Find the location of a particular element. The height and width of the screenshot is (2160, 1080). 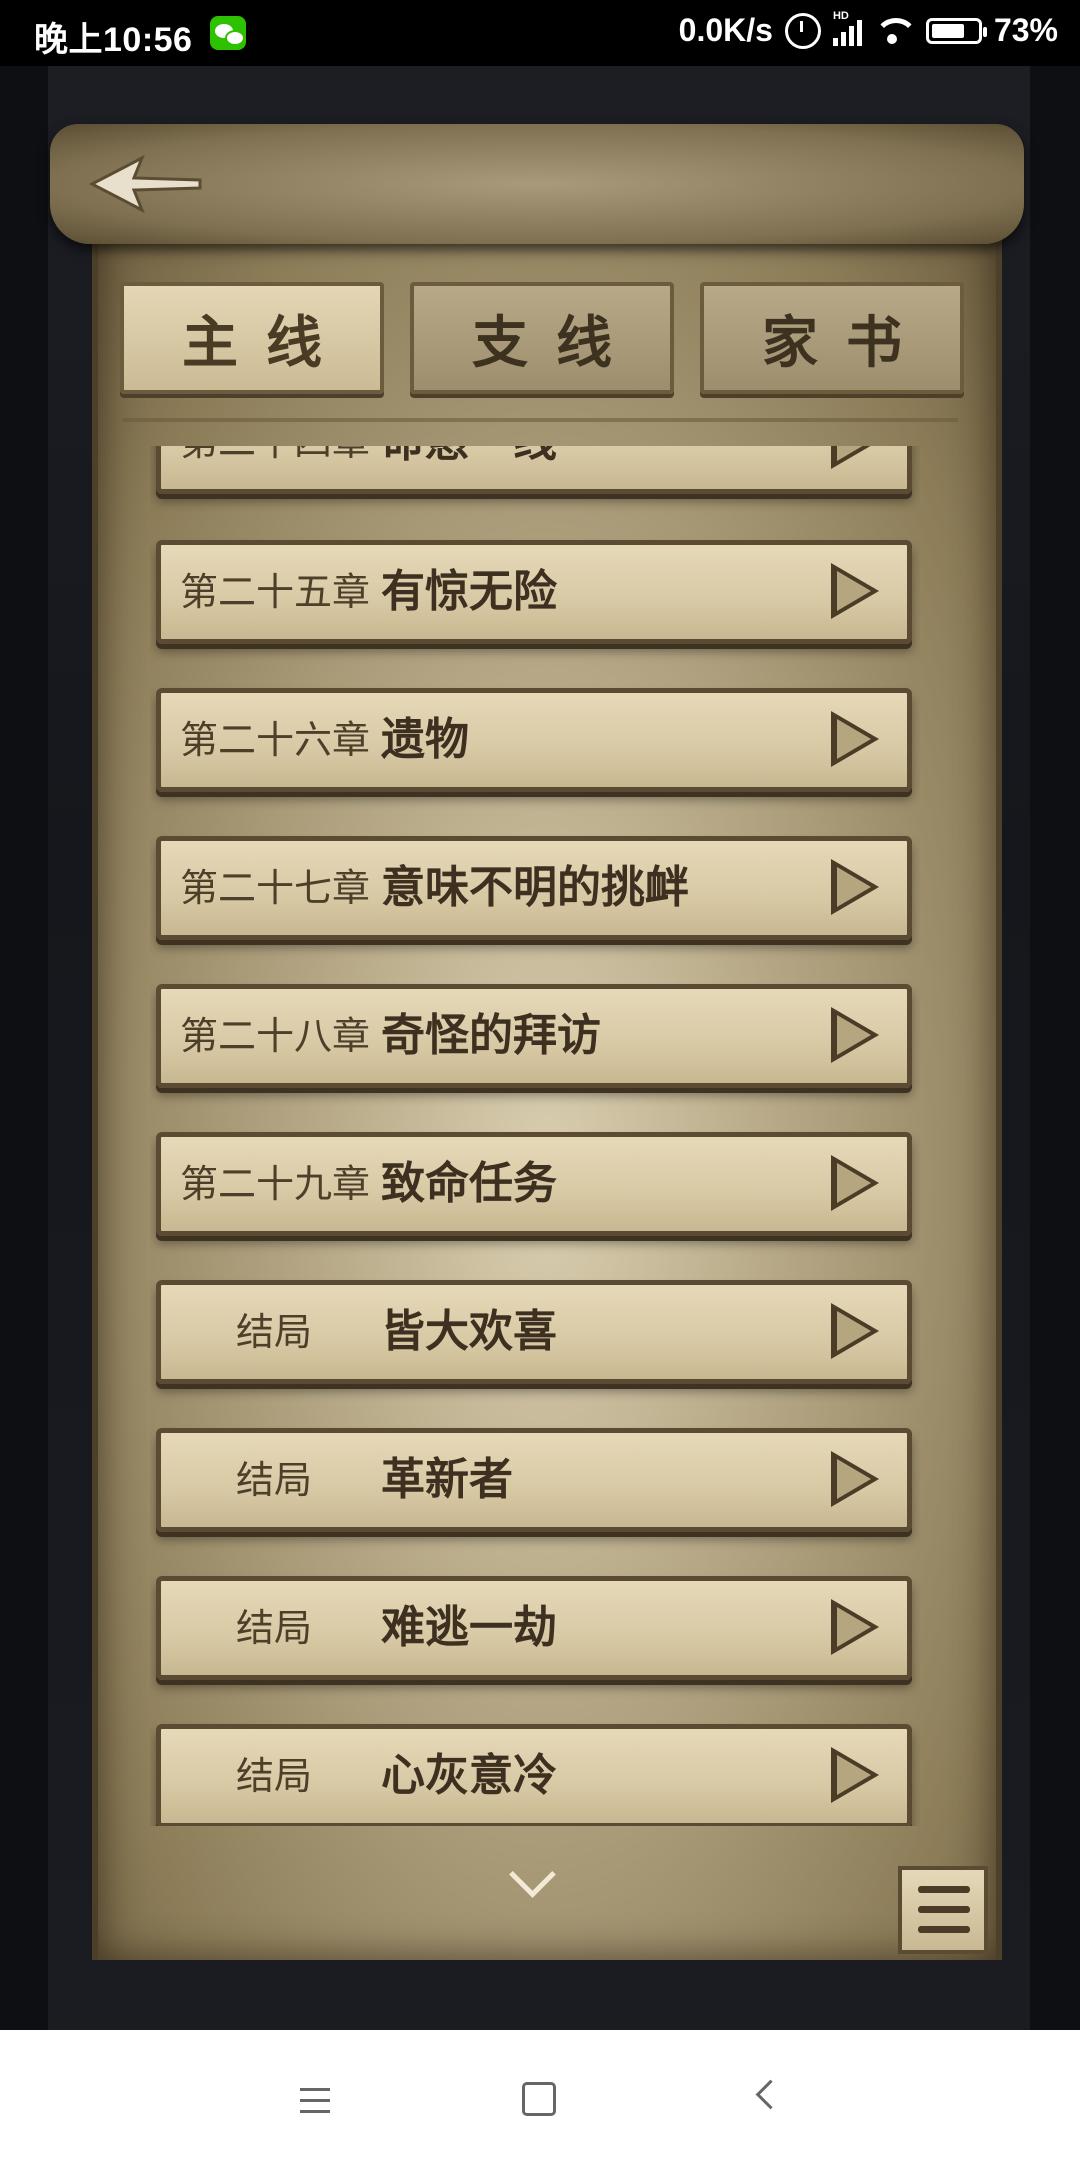

back-button is located at coordinates (146, 185).